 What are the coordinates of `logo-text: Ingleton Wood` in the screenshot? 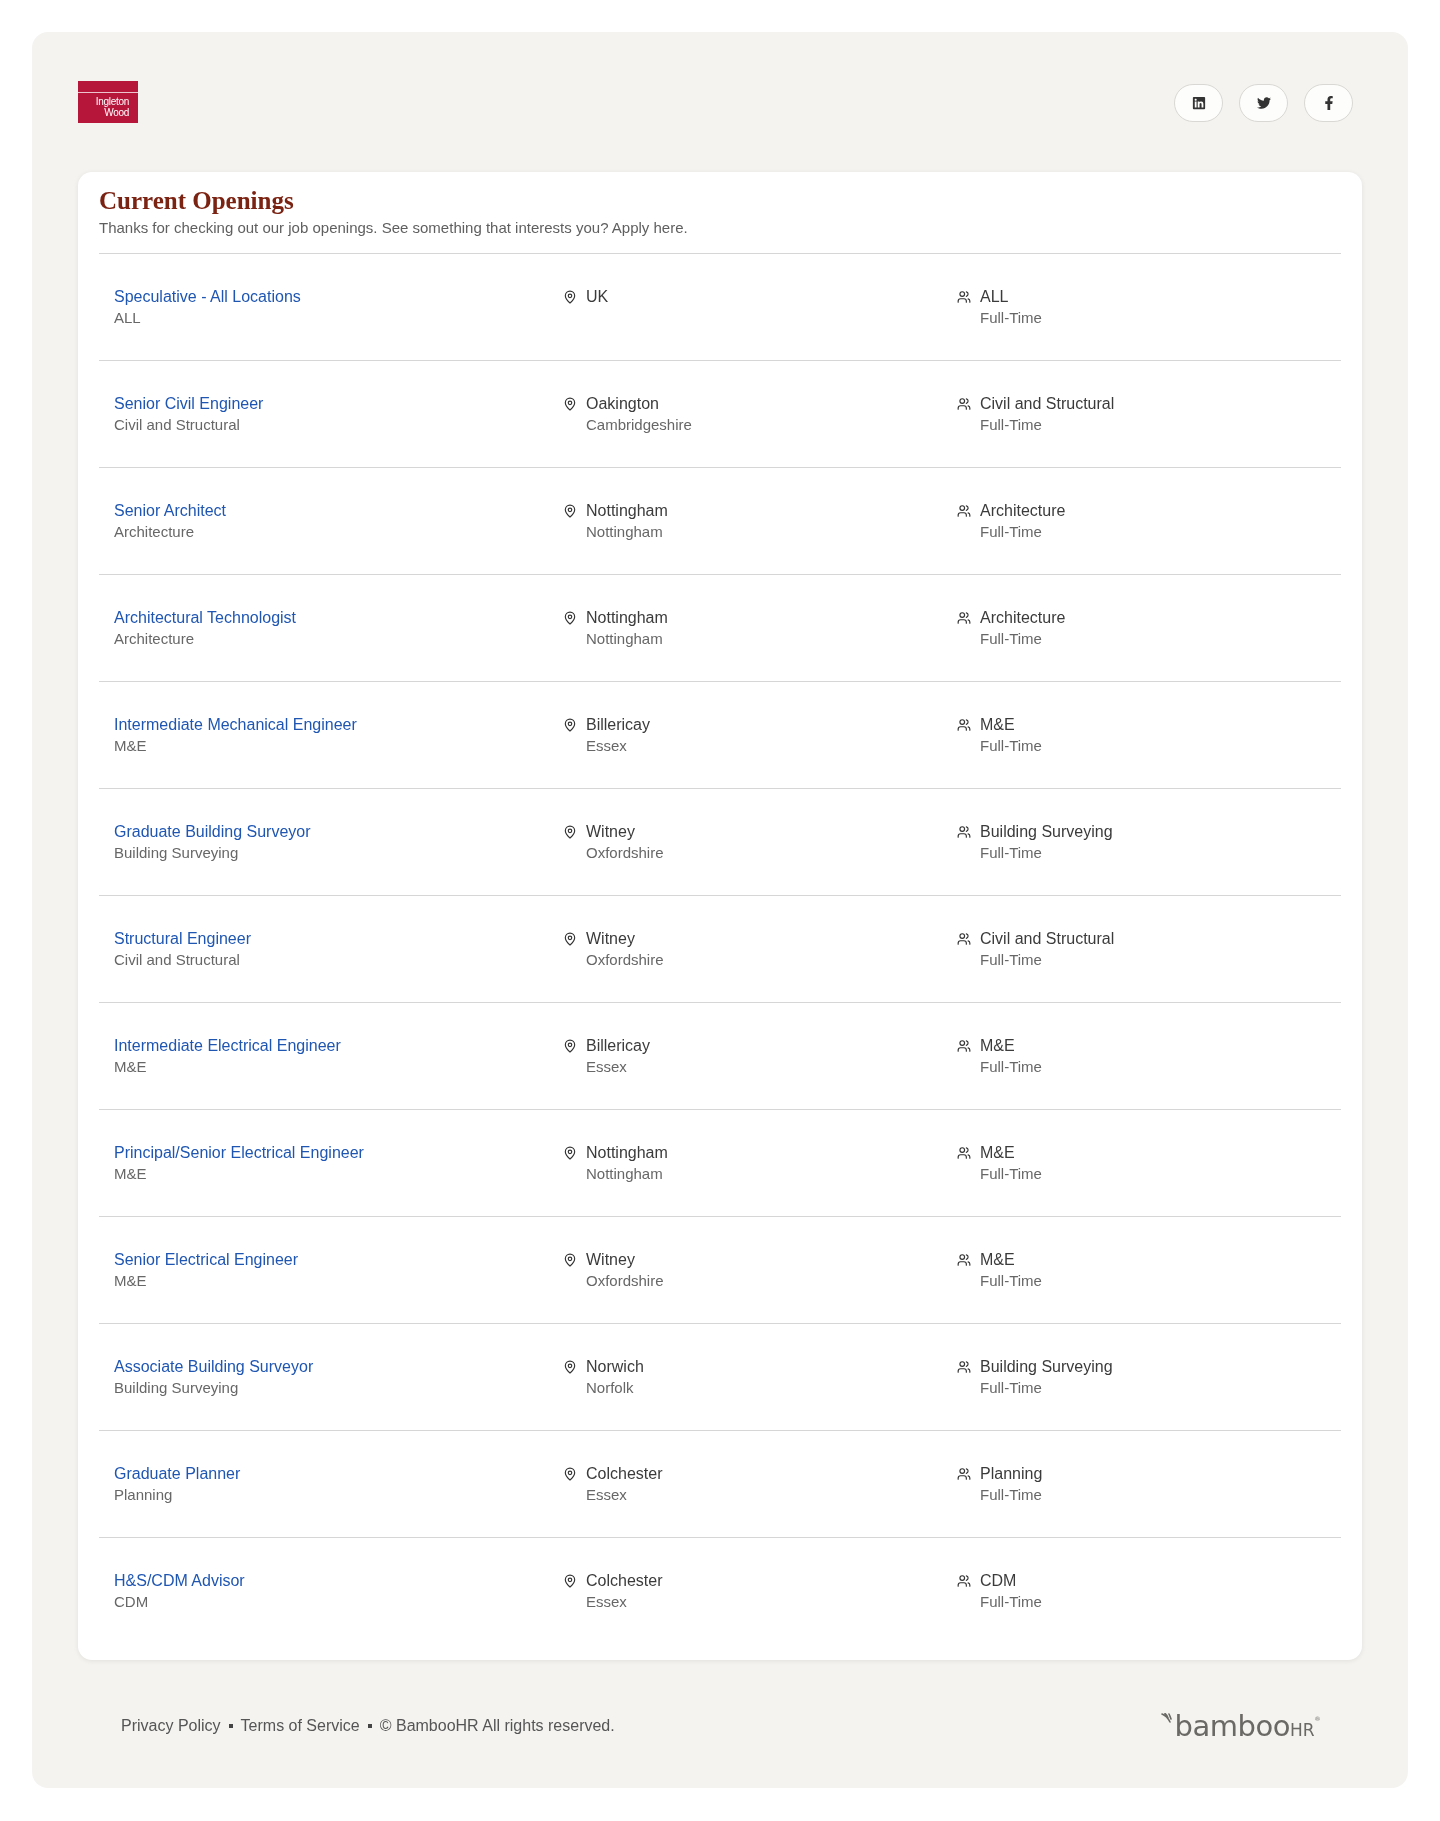 It's located at (112, 107).